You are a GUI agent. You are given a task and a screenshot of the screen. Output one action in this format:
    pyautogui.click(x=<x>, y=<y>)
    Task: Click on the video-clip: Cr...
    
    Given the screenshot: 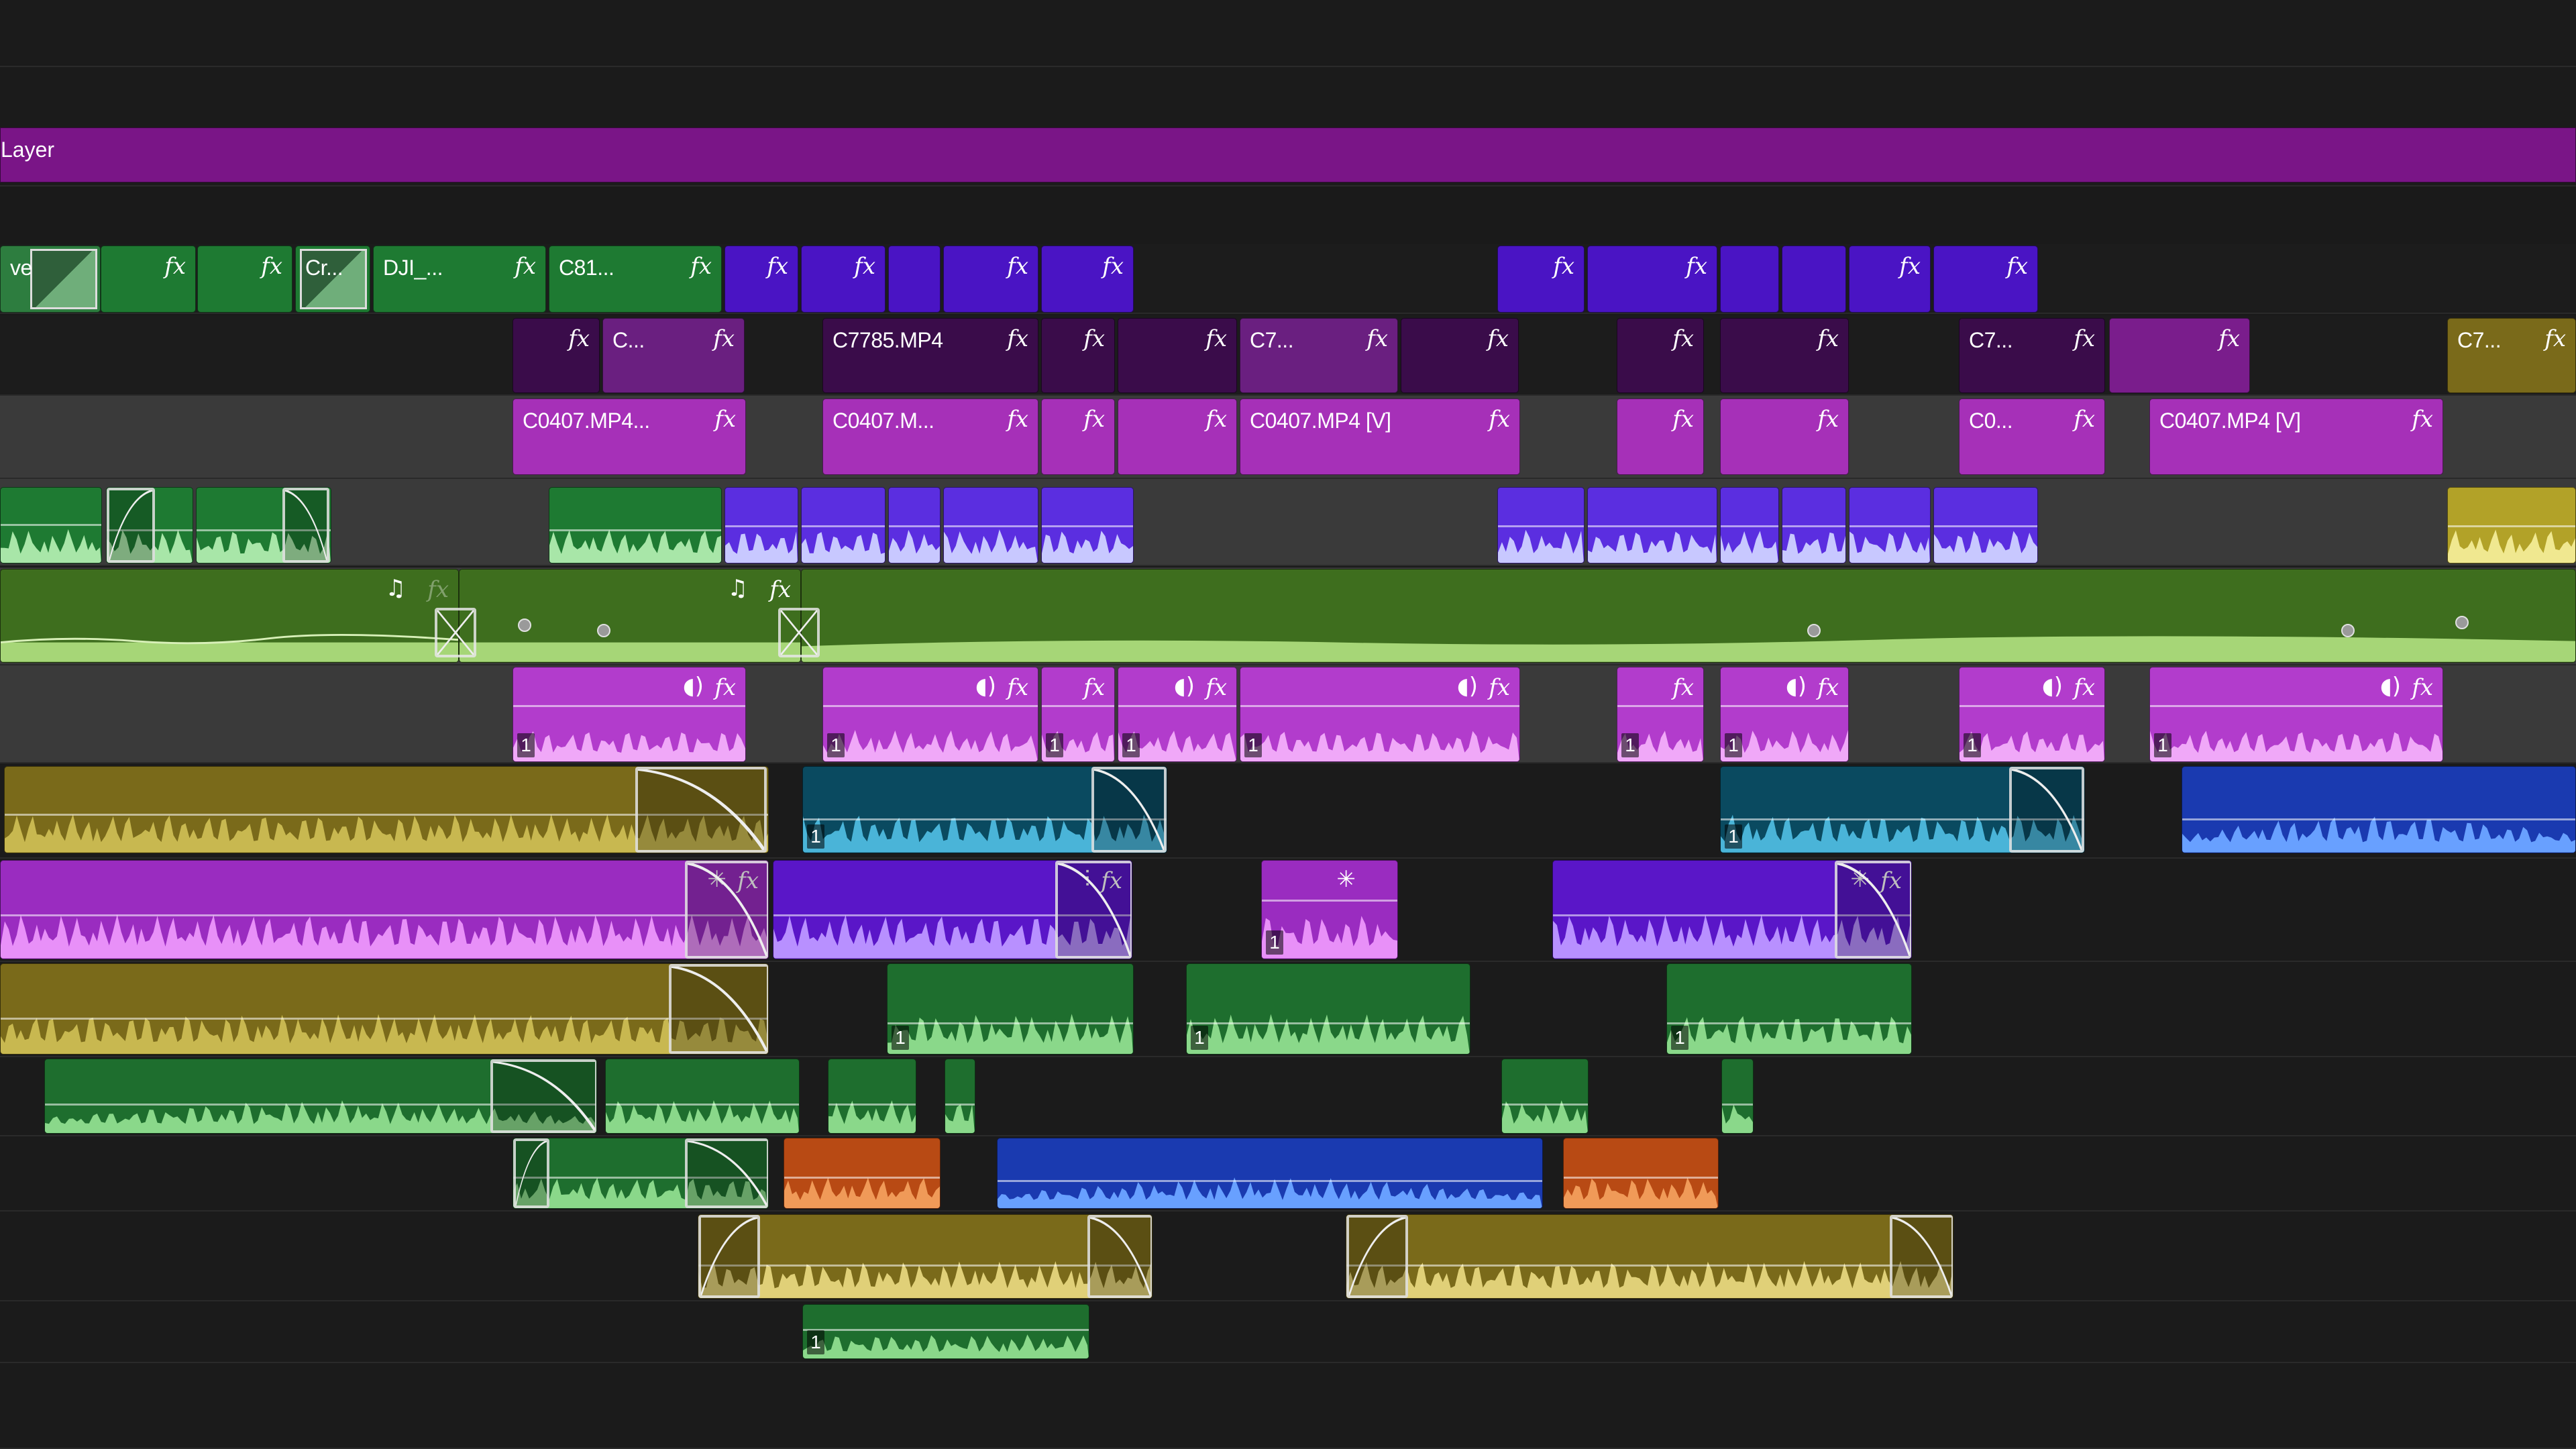 What is the action you would take?
    pyautogui.click(x=332, y=279)
    